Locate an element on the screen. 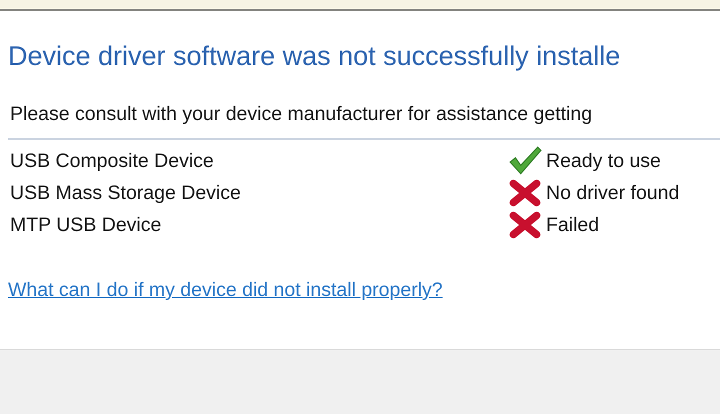 The height and width of the screenshot is (414, 720). device-name: MTP USB Device is located at coordinates (85, 225).